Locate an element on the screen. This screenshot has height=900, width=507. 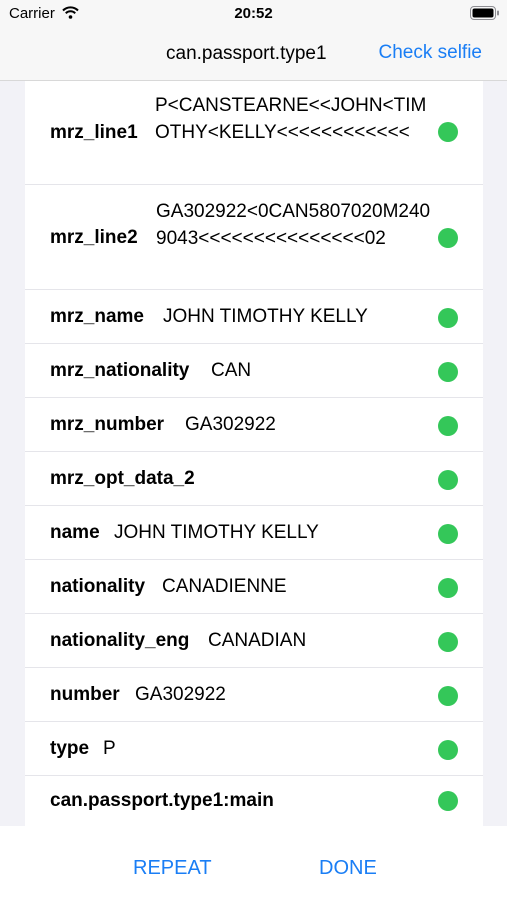
row-value: CAN is located at coordinates (231, 370).